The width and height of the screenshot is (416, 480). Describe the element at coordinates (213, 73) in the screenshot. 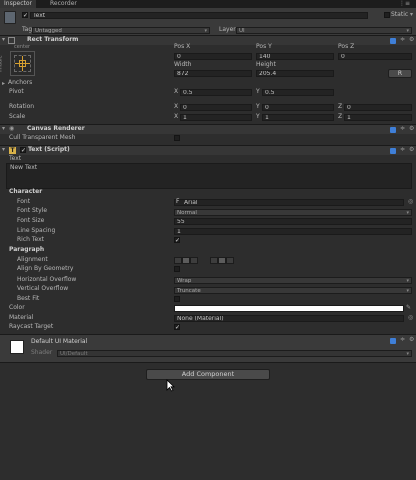

I see `width-input: 872` at that location.